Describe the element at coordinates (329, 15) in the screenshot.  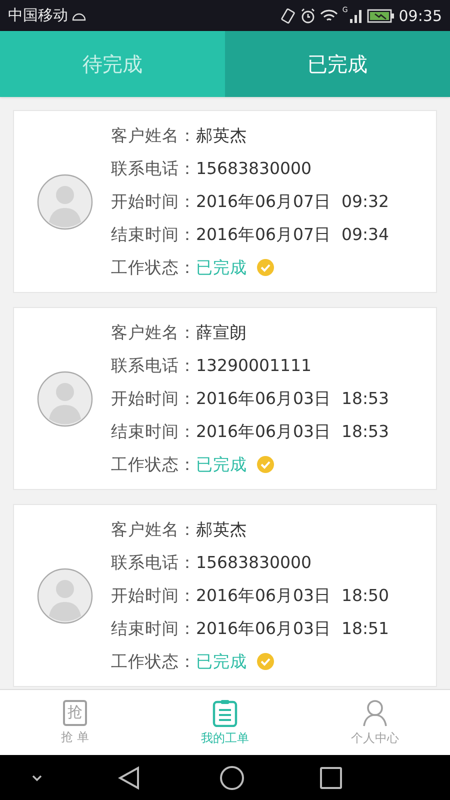
I see `wifi-icon` at that location.